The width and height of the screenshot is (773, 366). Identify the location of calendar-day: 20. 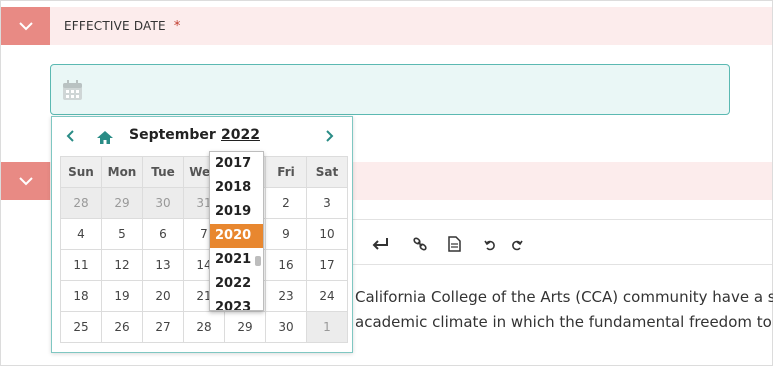
(163, 296).